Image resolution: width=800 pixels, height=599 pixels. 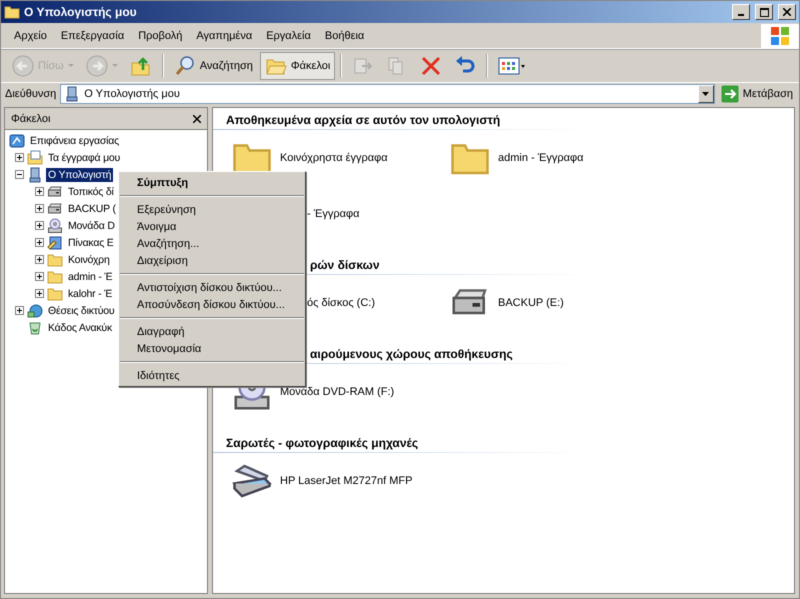 I want to click on optical-drive-icon, so click(x=55, y=226).